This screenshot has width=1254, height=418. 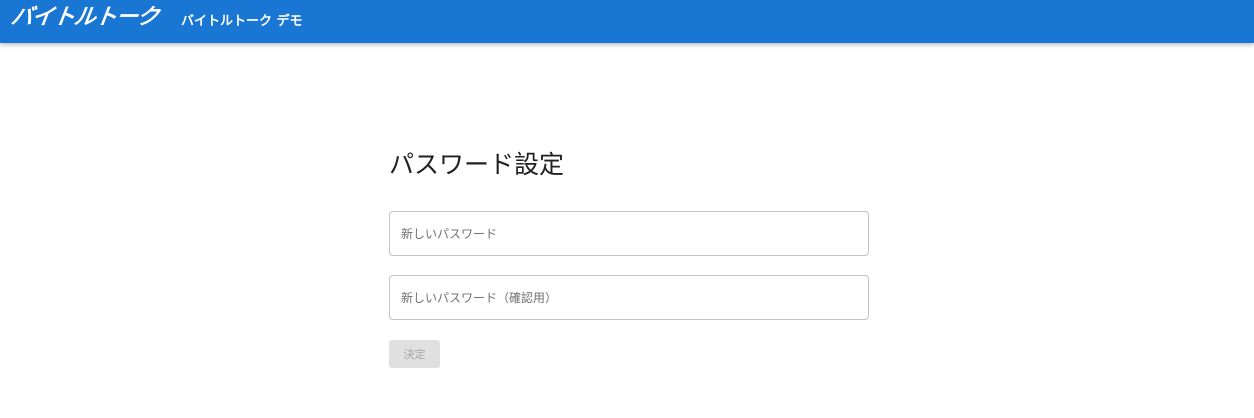 I want to click on page-title: パスワード設定, so click(x=477, y=164).